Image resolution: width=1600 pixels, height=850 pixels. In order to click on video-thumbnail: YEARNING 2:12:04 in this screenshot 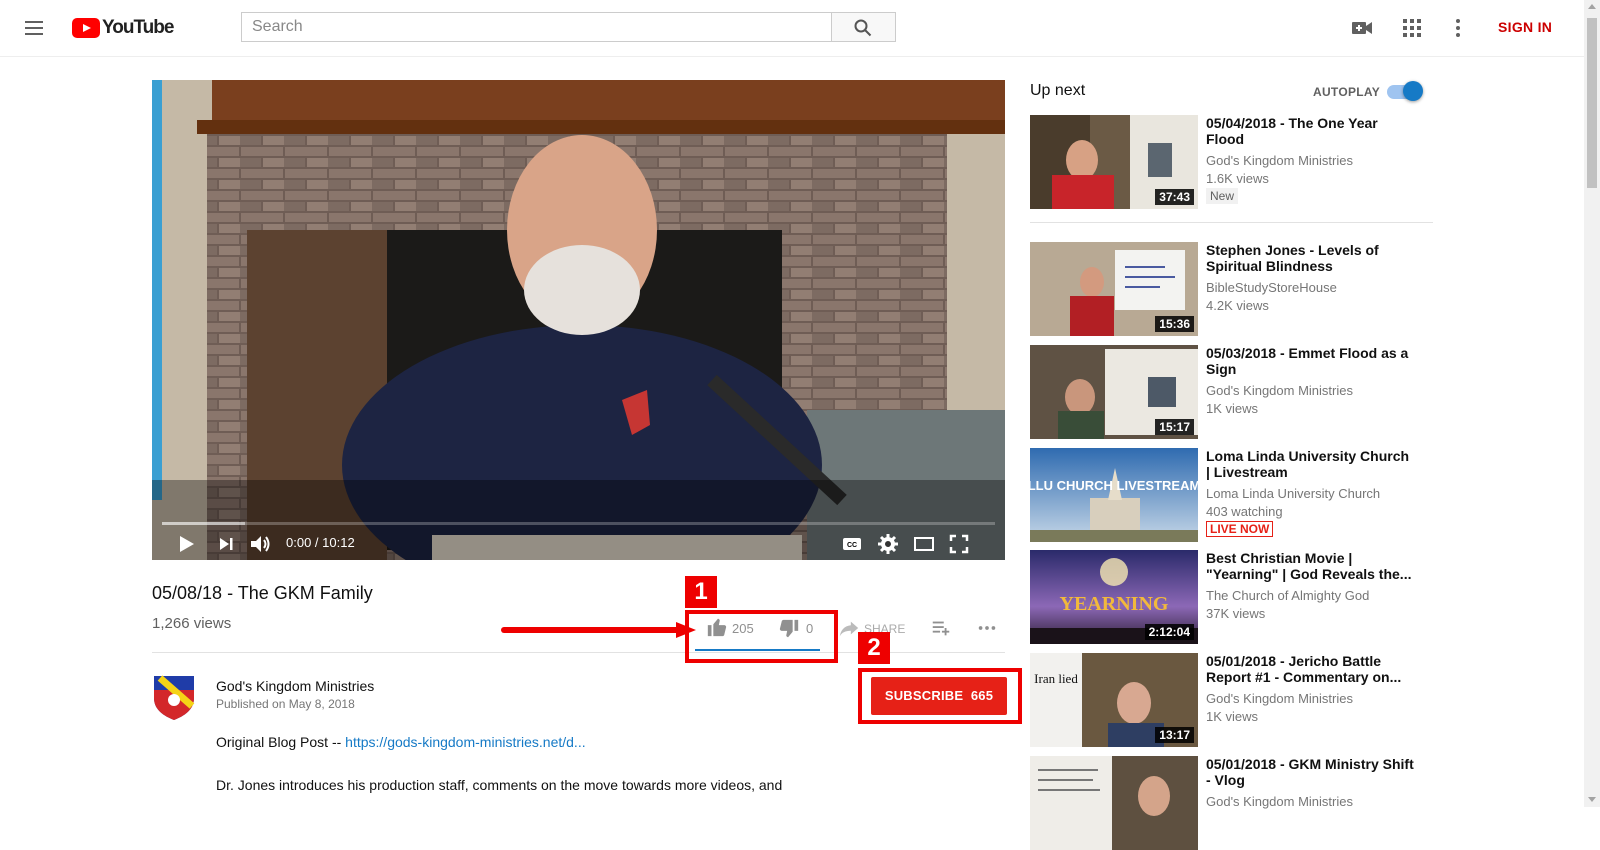, I will do `click(1114, 597)`.